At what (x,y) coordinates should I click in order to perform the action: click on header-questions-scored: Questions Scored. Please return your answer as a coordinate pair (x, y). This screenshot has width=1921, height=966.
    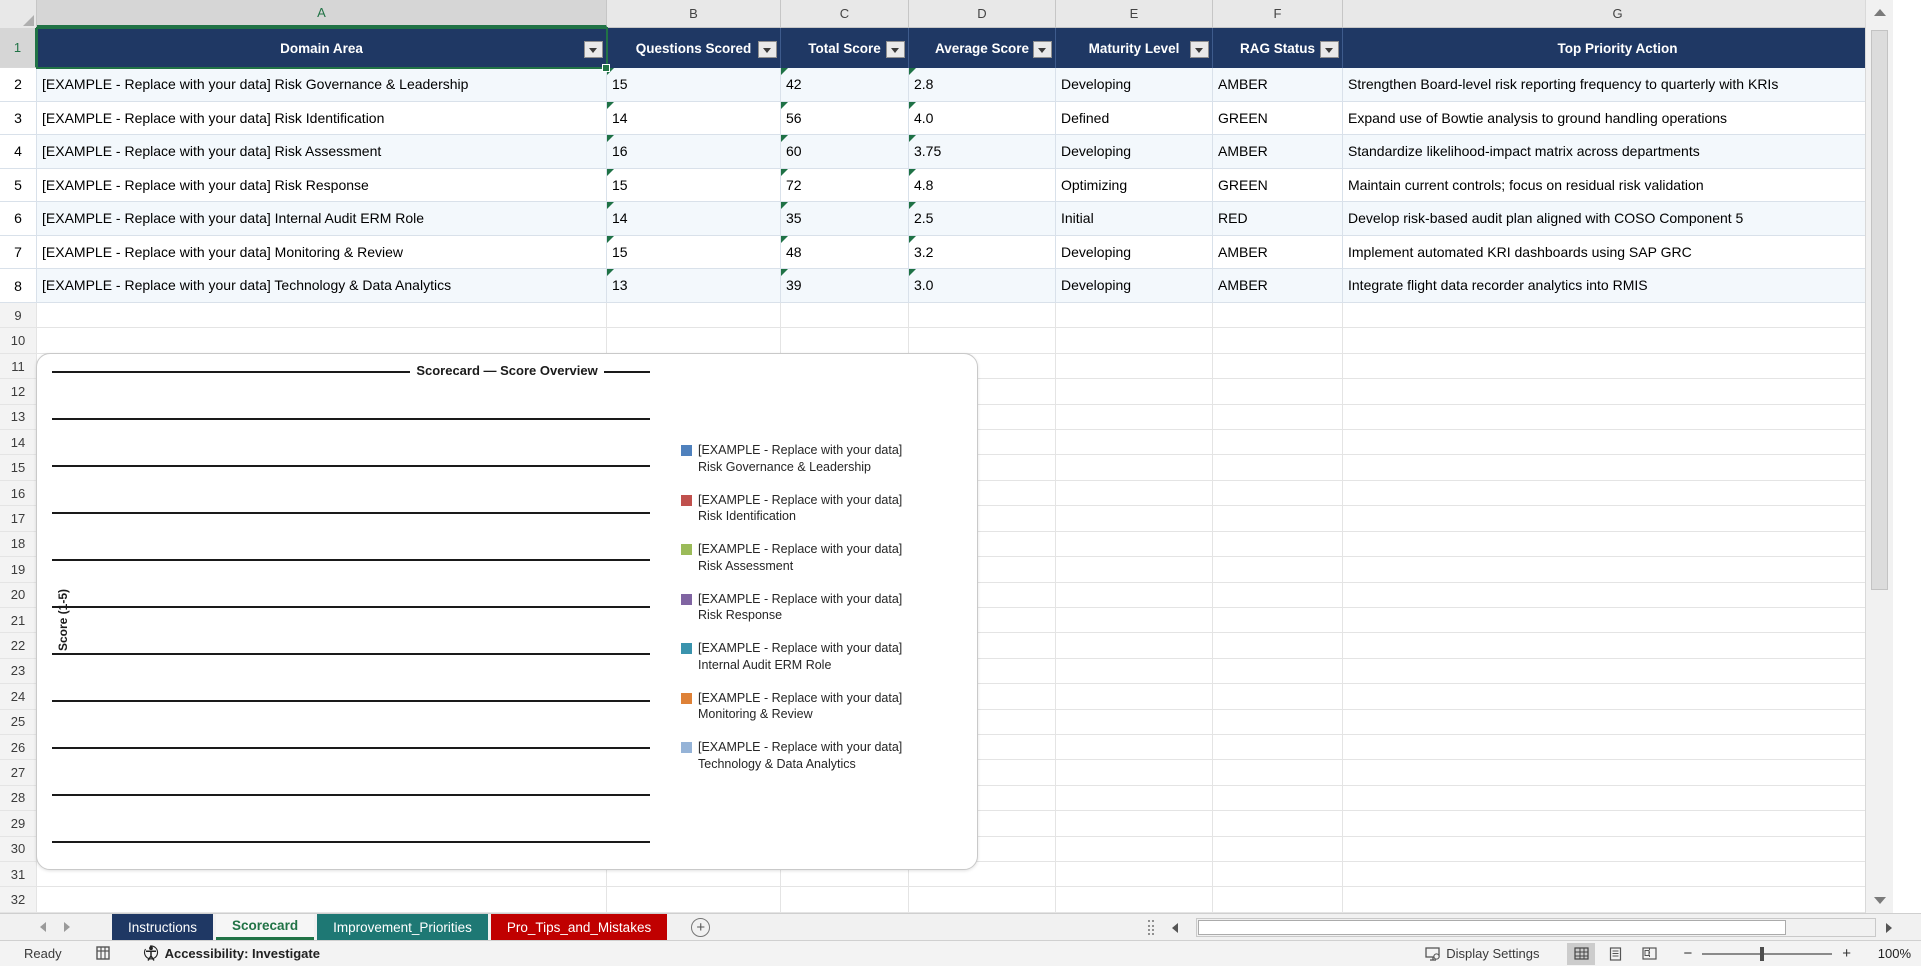
    Looking at the image, I should click on (694, 48).